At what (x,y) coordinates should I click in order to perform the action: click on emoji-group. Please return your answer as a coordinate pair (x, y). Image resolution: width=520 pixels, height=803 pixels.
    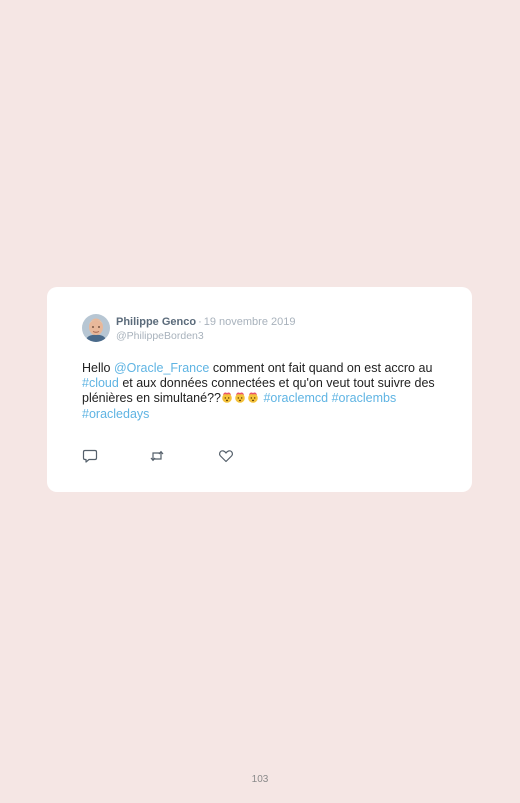
    Looking at the image, I should click on (240, 399).